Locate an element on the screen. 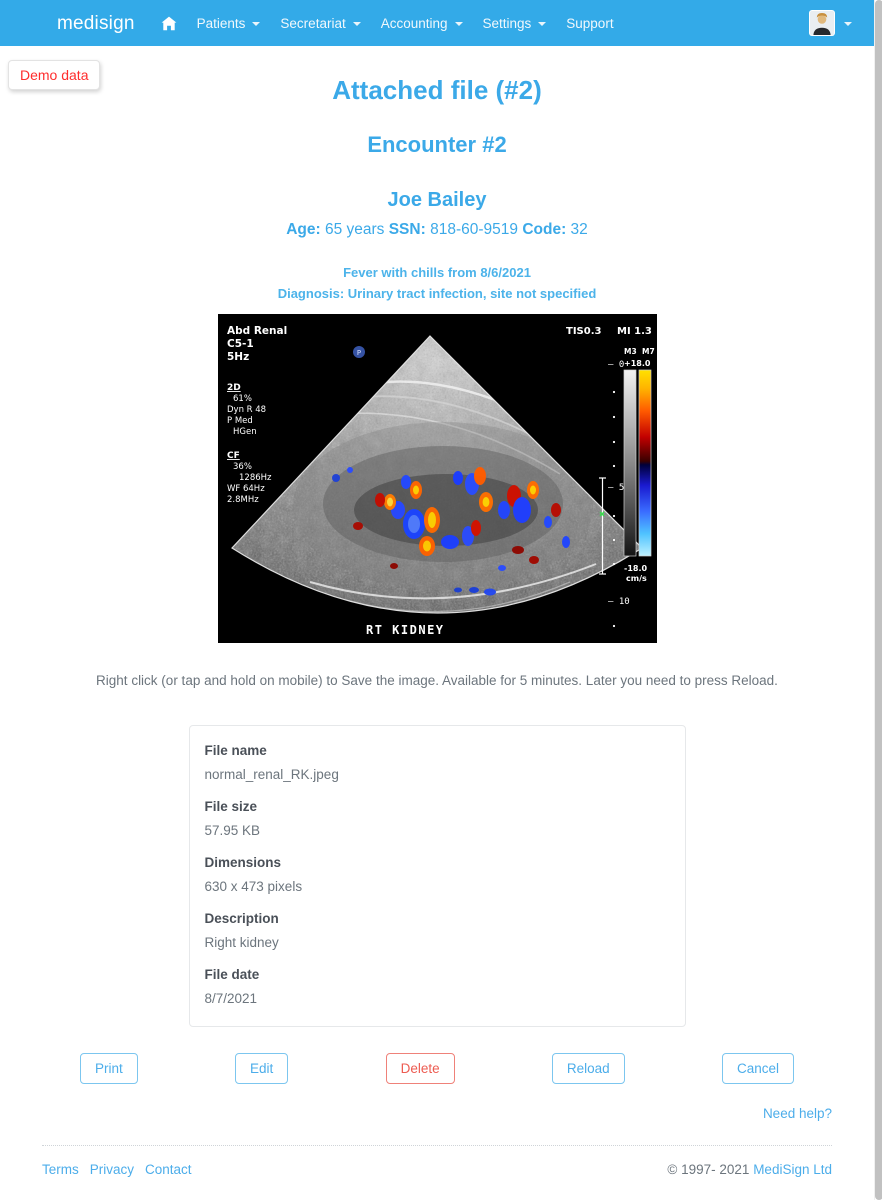  footer-link-terms: Terms is located at coordinates (60, 1169).